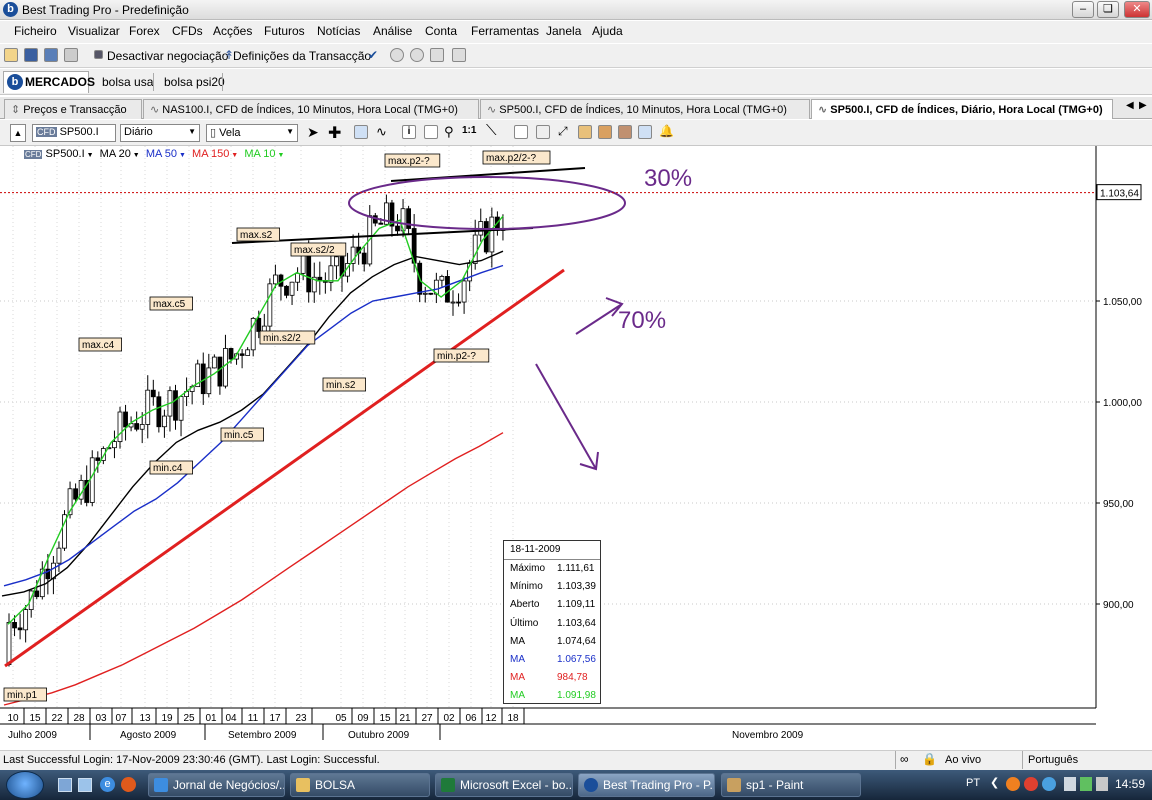 The image size is (1152, 800). Describe the element at coordinates (437, 55) in the screenshot. I see `home-icon` at that location.